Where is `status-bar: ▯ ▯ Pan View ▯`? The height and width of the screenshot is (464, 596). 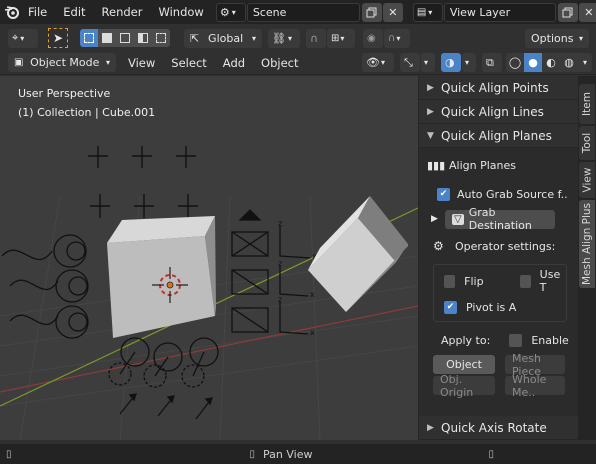
status-bar: ▯ ▯ Pan View ▯ is located at coordinates (298, 454).